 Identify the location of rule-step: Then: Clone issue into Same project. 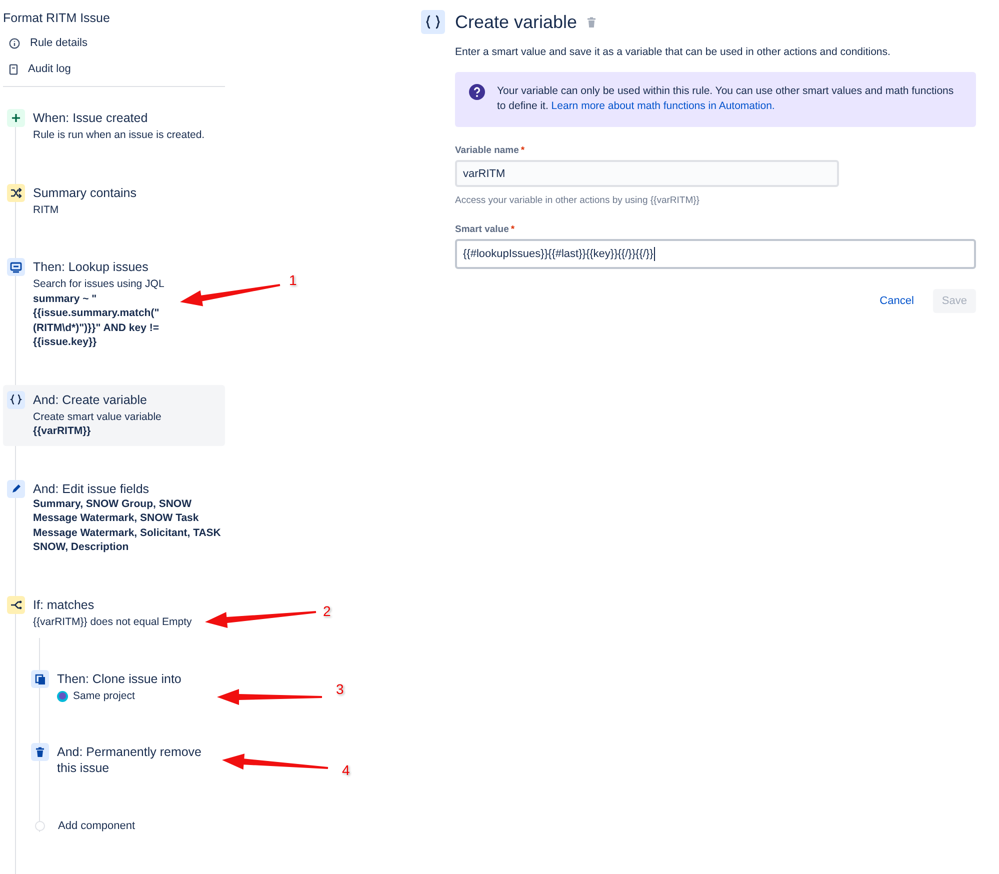
(126, 686).